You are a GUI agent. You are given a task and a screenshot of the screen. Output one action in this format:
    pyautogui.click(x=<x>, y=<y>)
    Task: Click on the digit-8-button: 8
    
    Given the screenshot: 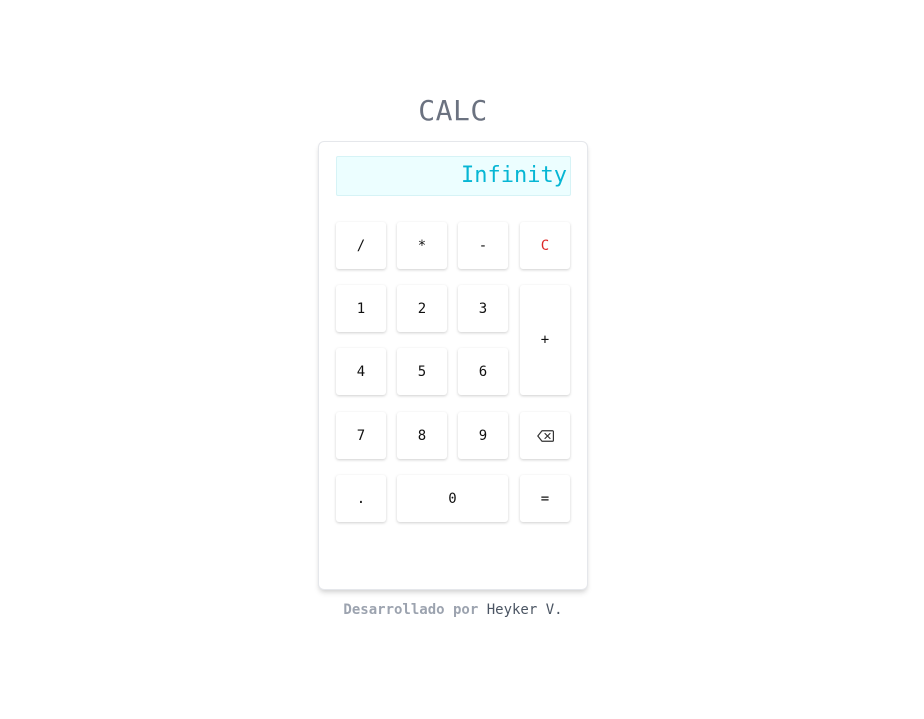 What is the action you would take?
    pyautogui.click(x=422, y=435)
    